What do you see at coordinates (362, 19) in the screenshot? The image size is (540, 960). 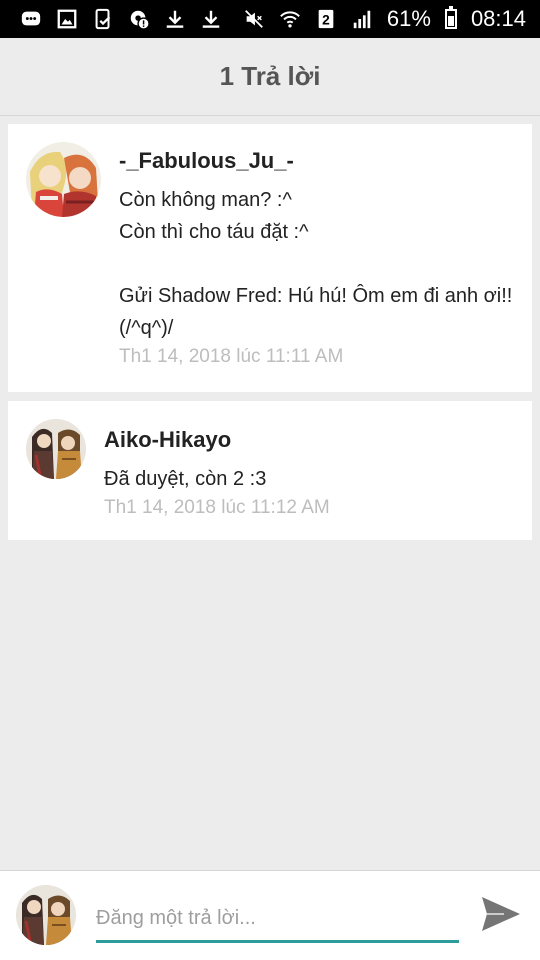 I see `signal-icon` at bounding box center [362, 19].